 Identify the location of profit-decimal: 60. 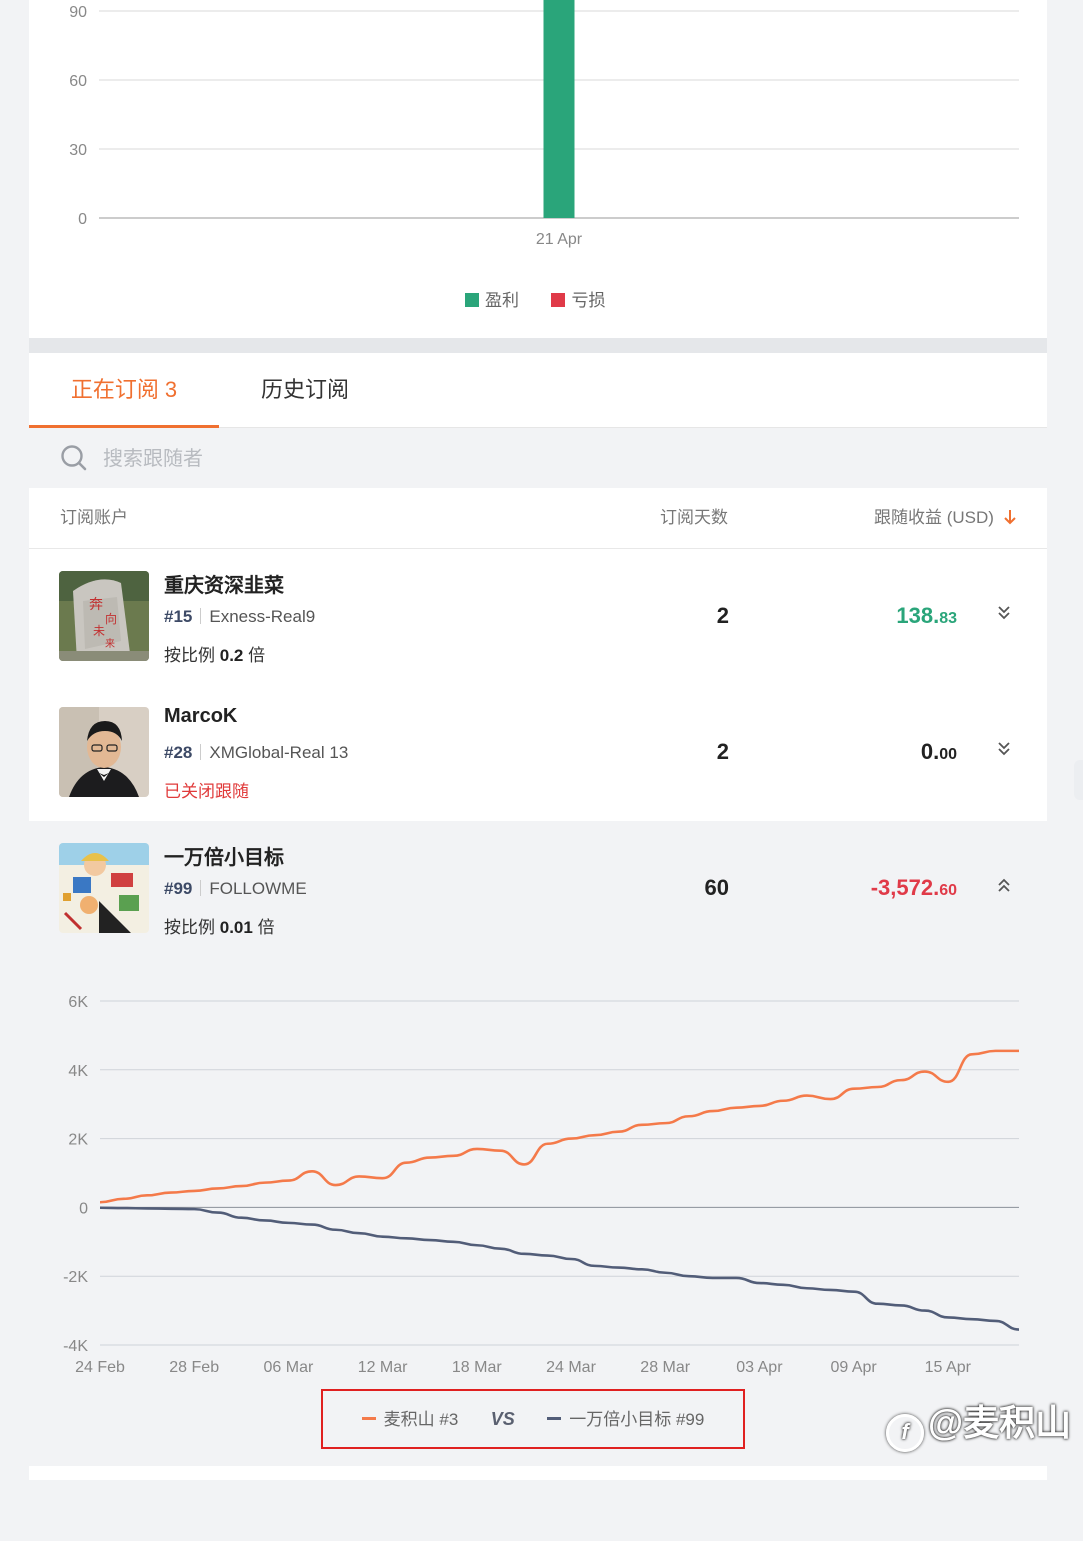
(948, 890).